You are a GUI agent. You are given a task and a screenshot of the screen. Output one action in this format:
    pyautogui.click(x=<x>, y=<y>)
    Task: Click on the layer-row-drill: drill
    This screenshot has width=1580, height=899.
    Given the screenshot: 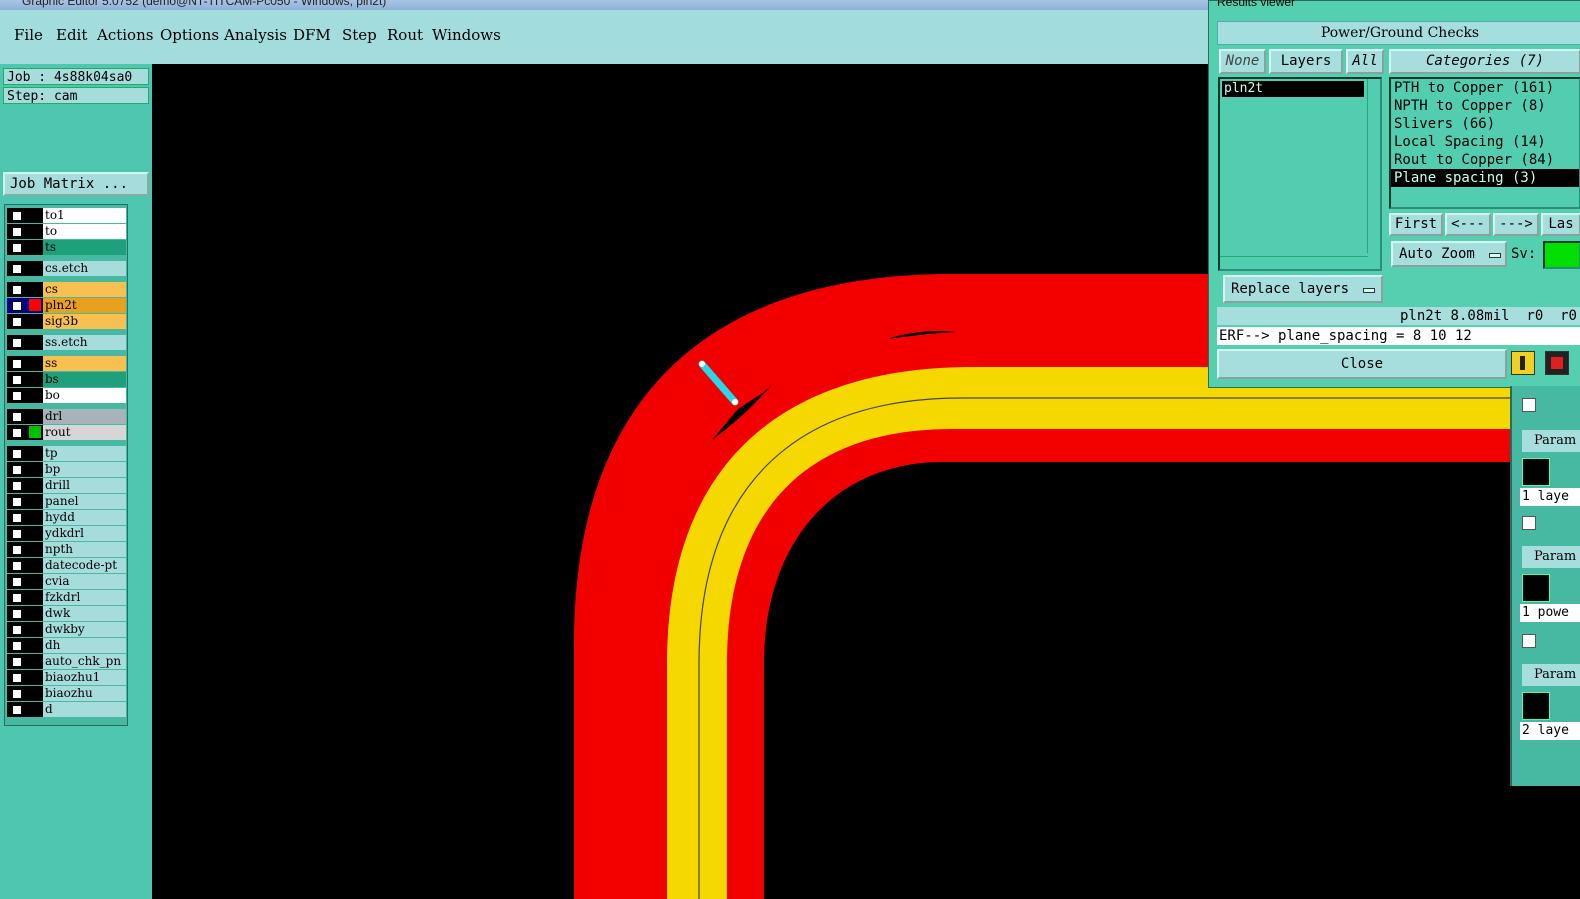 What is the action you would take?
    pyautogui.click(x=66, y=485)
    